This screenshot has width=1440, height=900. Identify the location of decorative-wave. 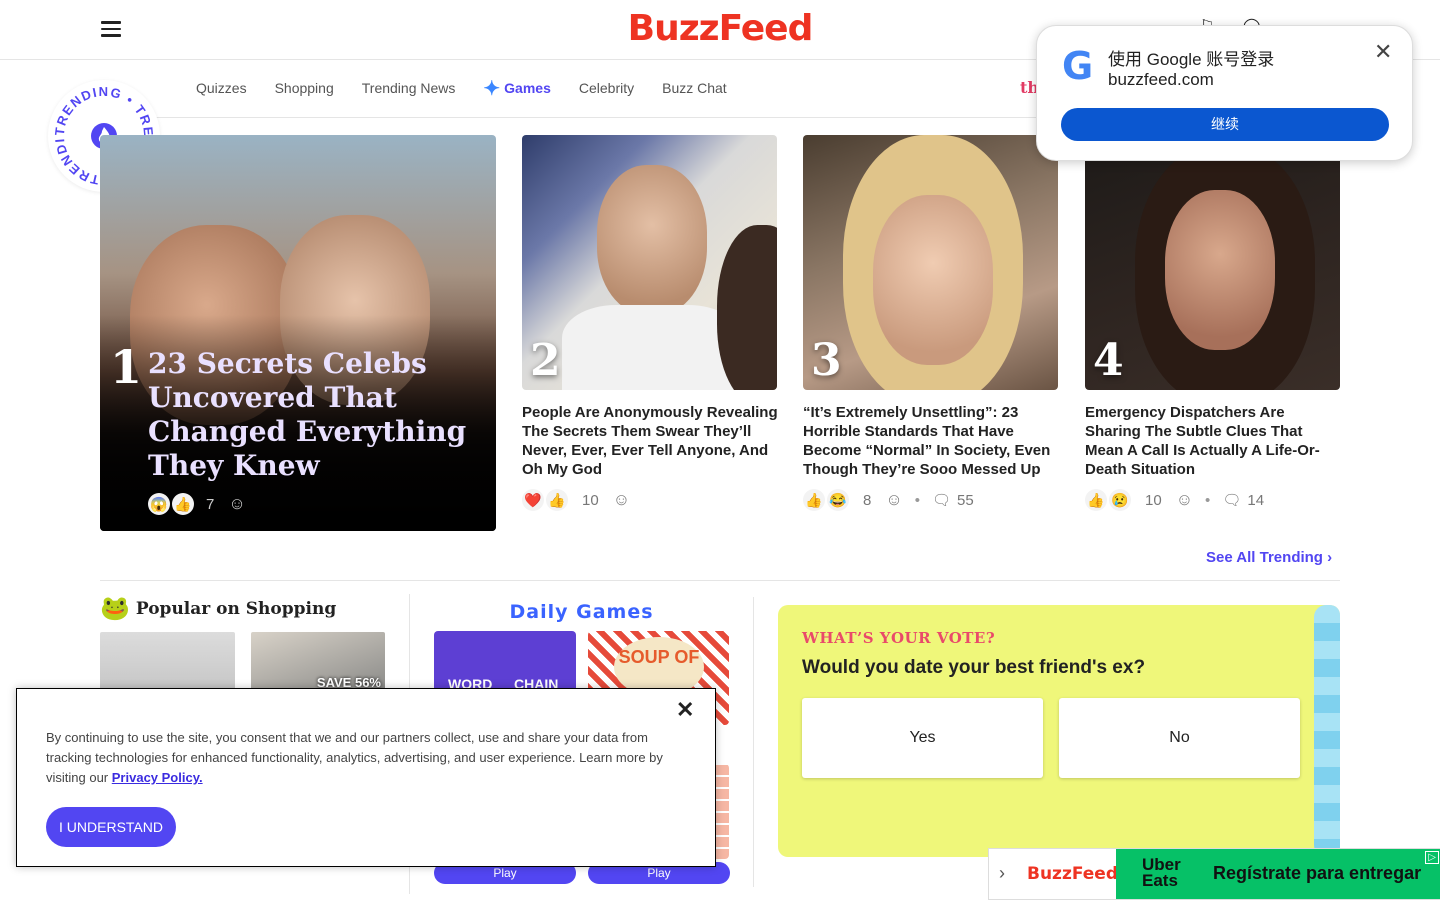
(1327, 731).